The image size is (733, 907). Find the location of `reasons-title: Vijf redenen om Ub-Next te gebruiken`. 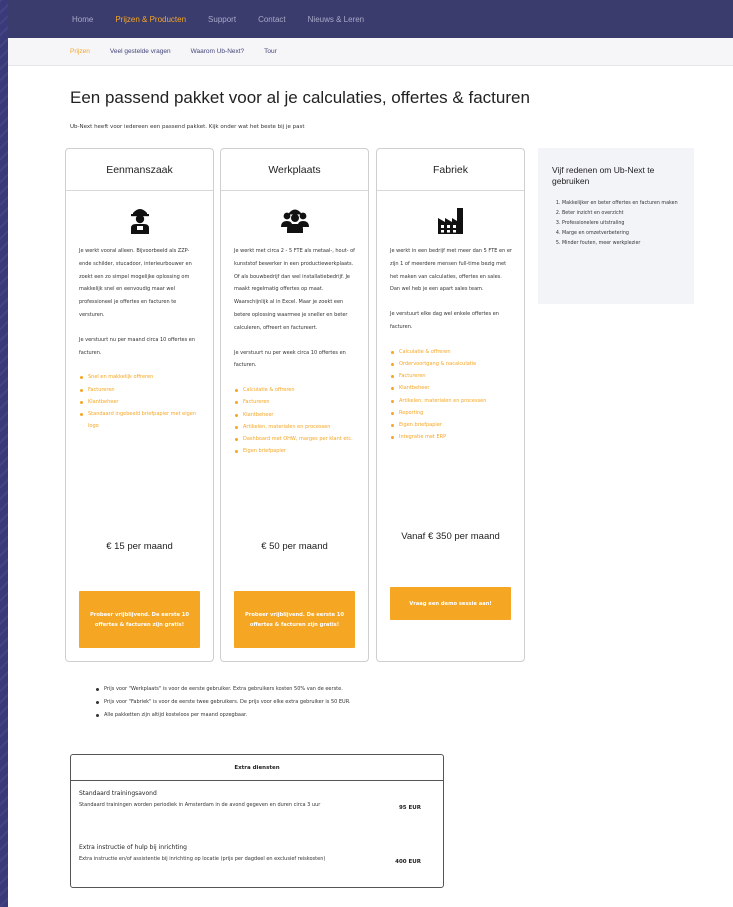

reasons-title: Vijf redenen om Ub-Next te gebruiken is located at coordinates (603, 175).